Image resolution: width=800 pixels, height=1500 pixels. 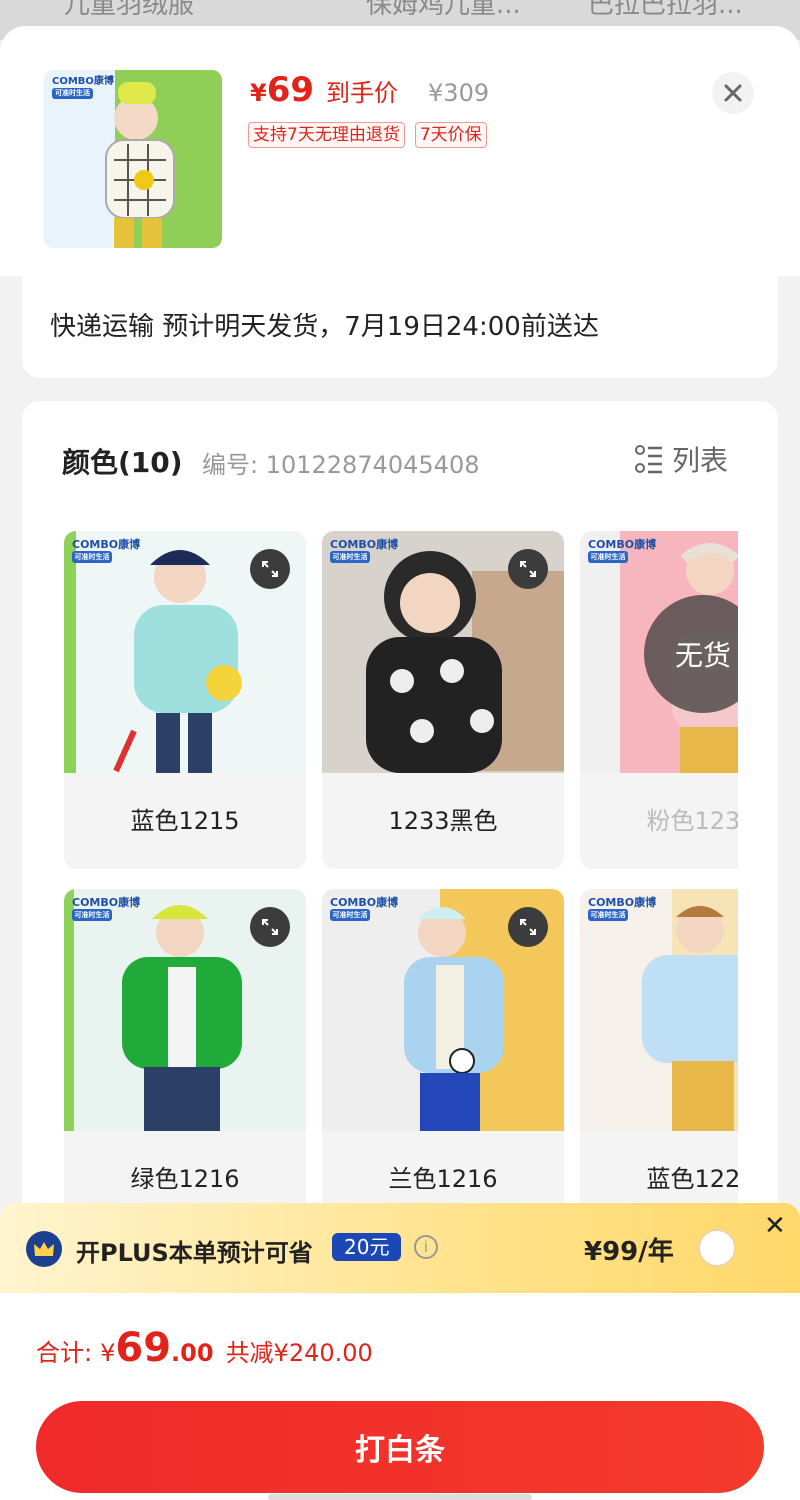 I want to click on close-icon, so click(x=733, y=93).